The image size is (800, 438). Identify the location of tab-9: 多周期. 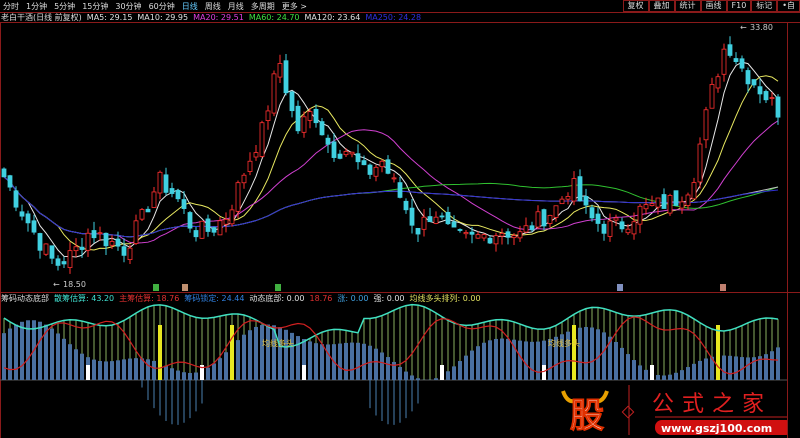
(263, 6).